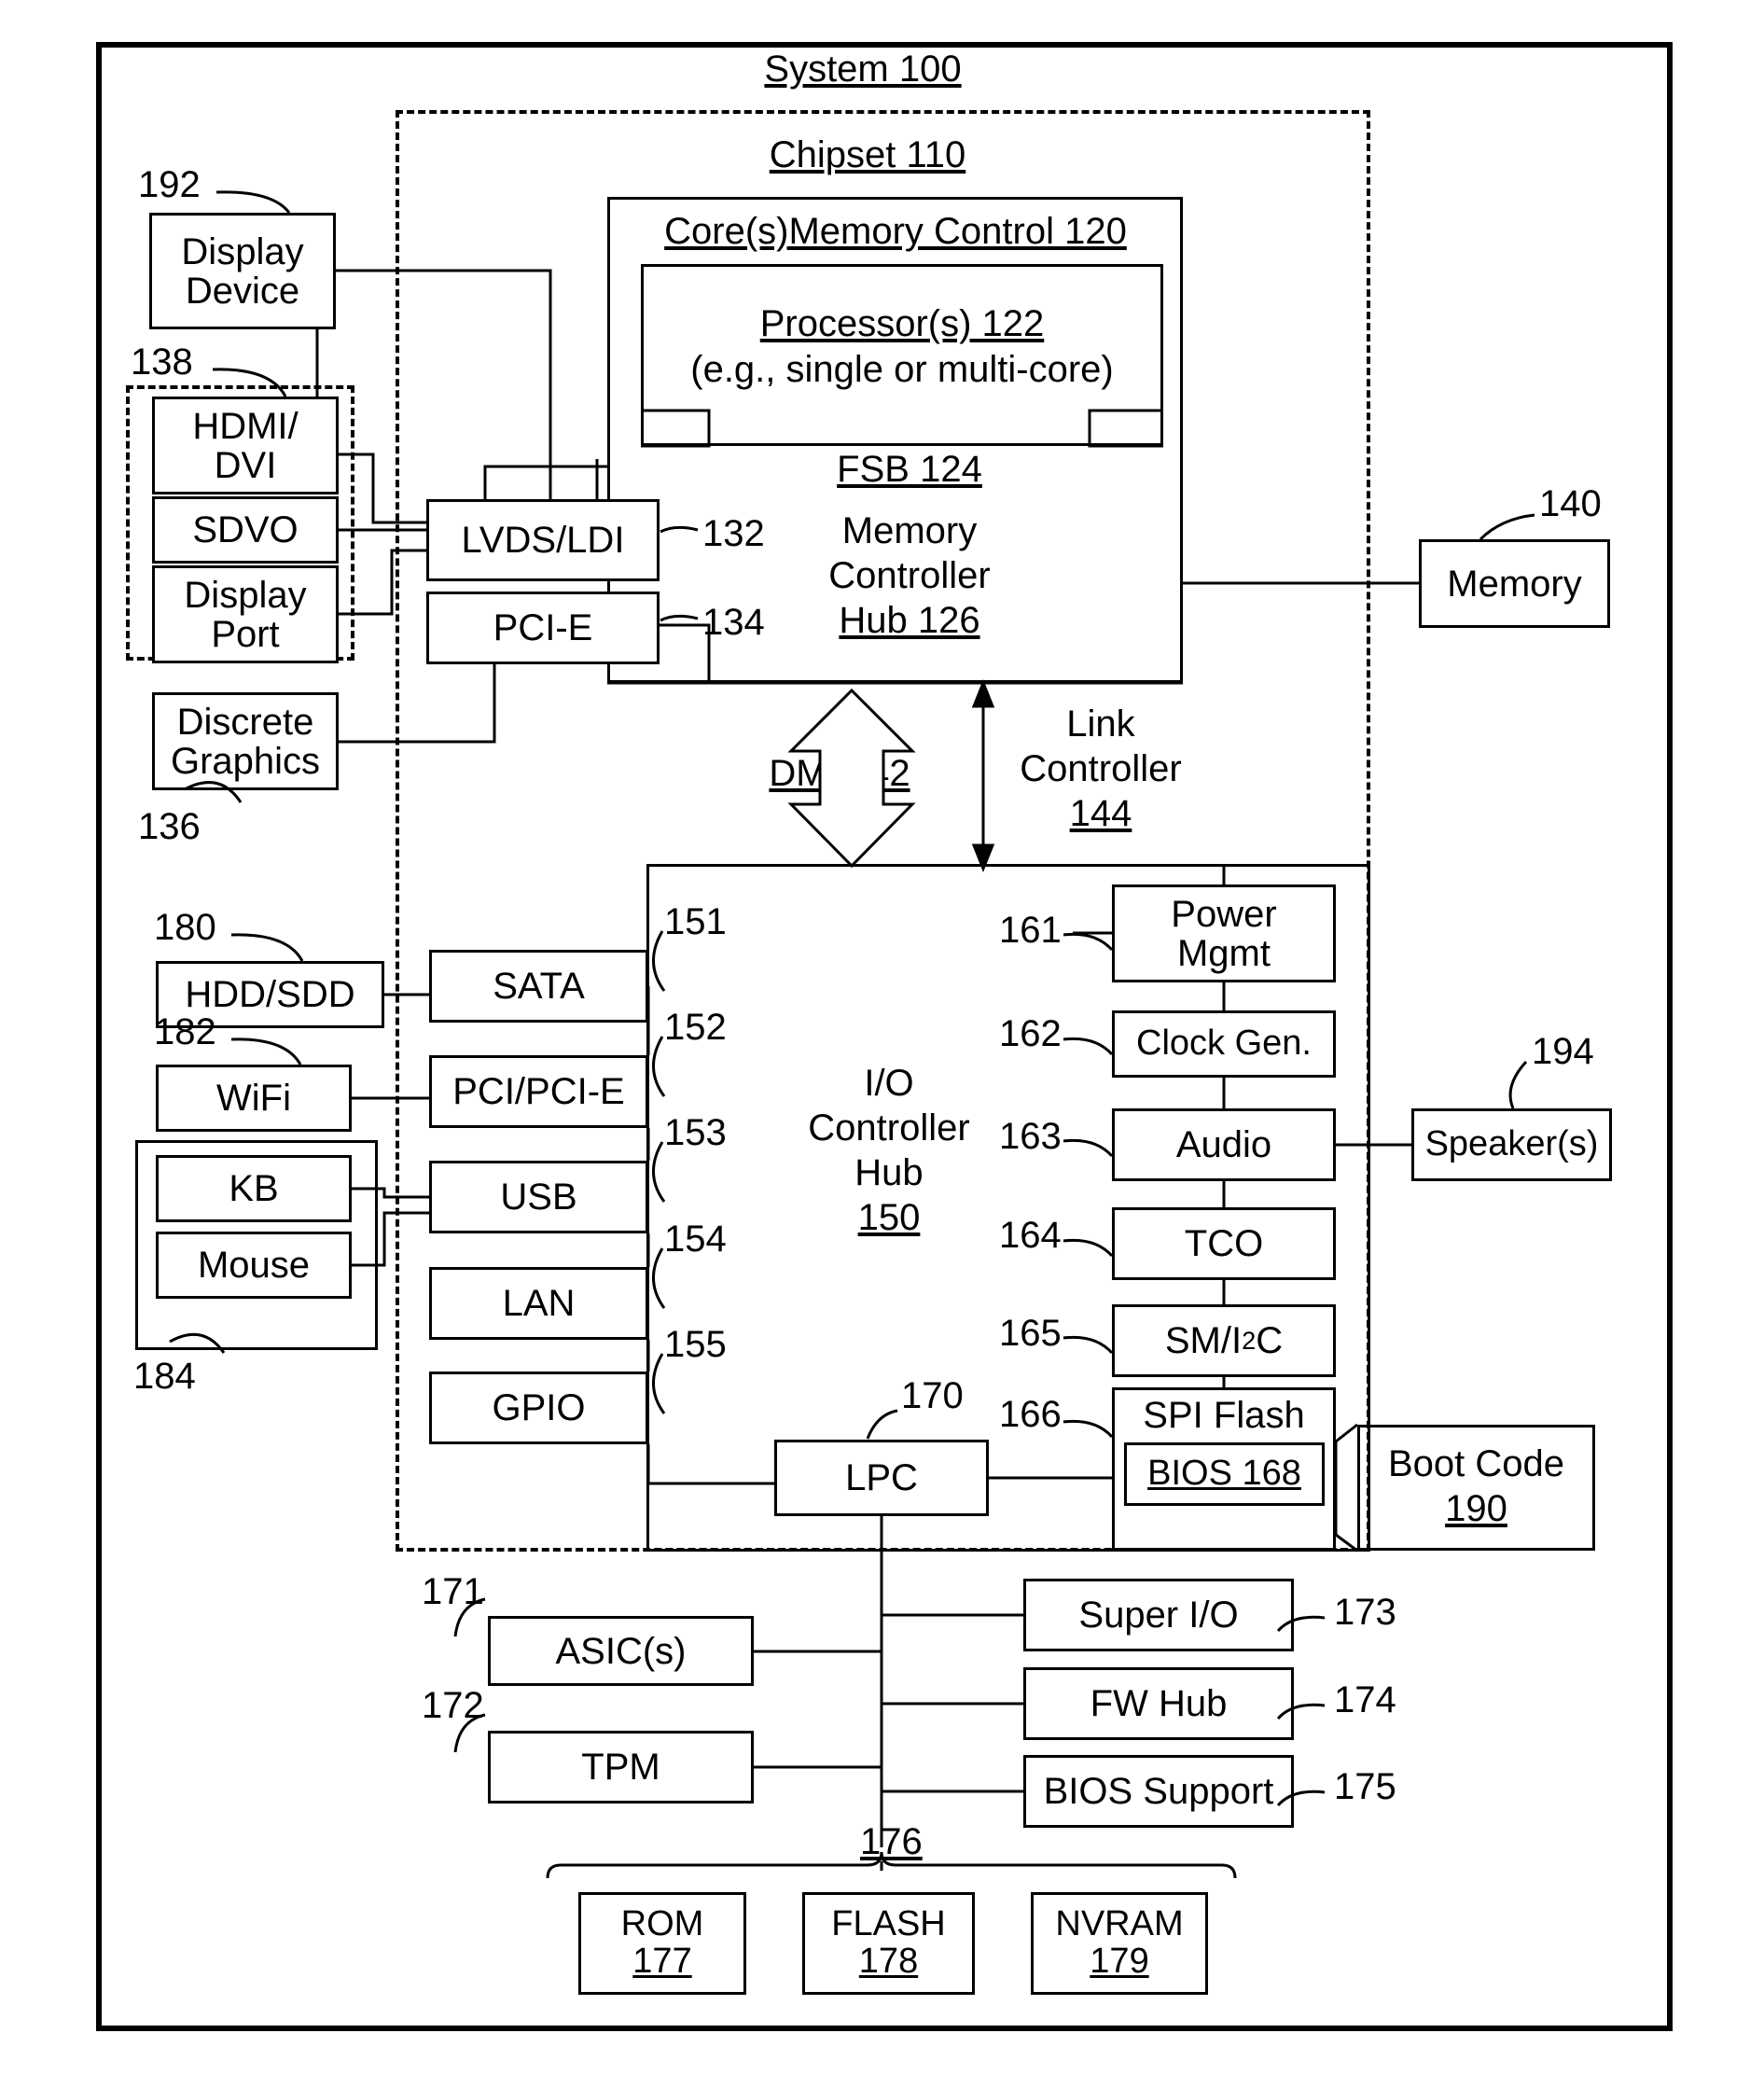  Describe the element at coordinates (1224, 1243) in the screenshot. I see `tco-block: TCO` at that location.